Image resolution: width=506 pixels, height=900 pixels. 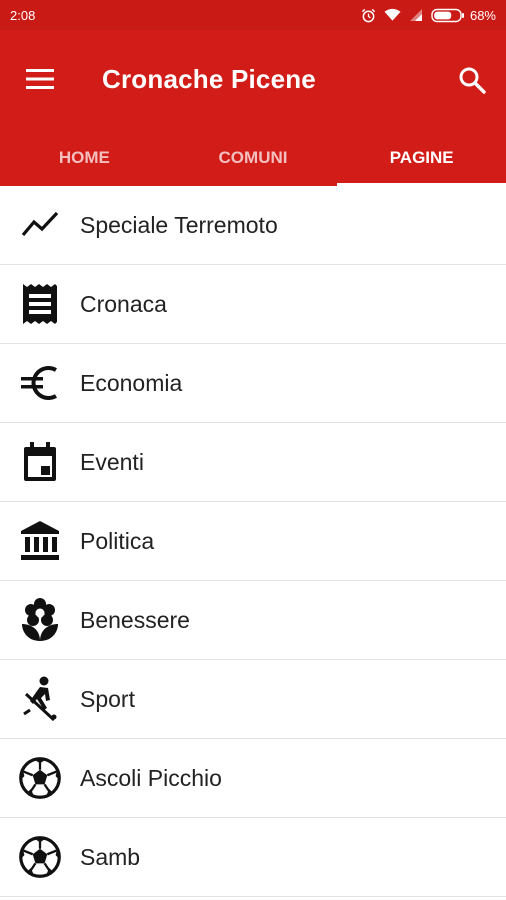 What do you see at coordinates (131, 382) in the screenshot?
I see `list-item-label: Economia` at bounding box center [131, 382].